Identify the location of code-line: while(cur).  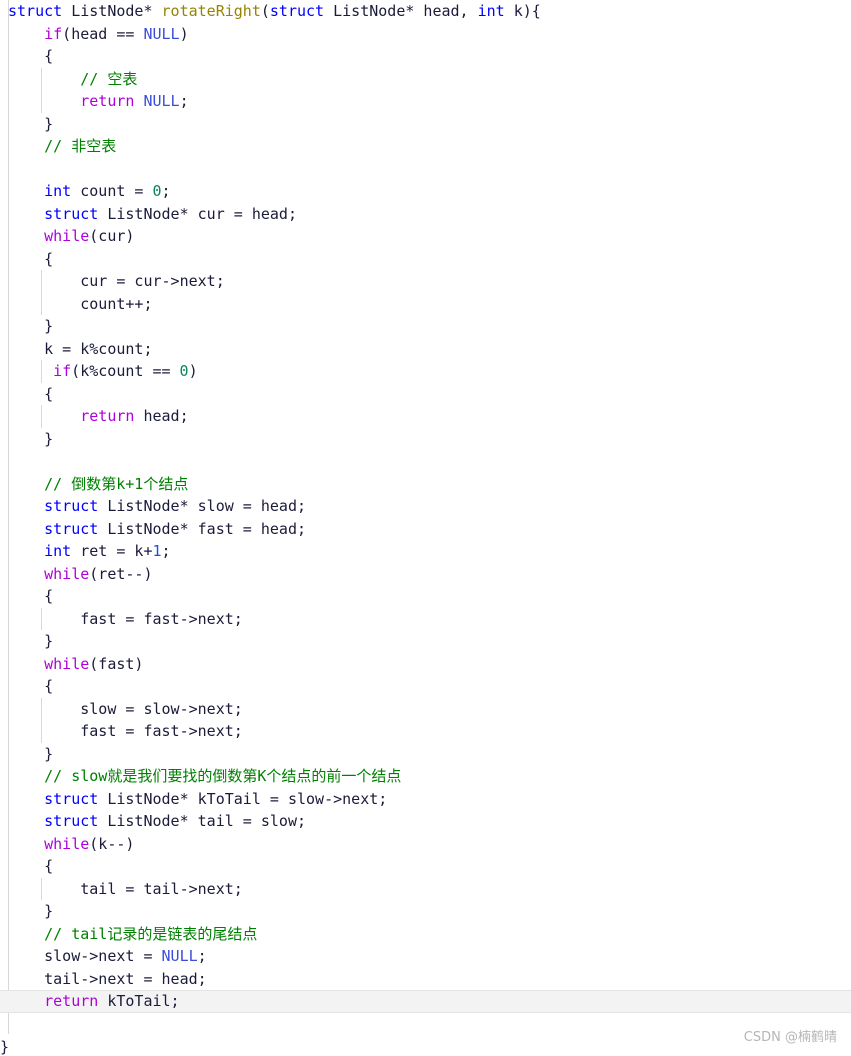
(425, 236).